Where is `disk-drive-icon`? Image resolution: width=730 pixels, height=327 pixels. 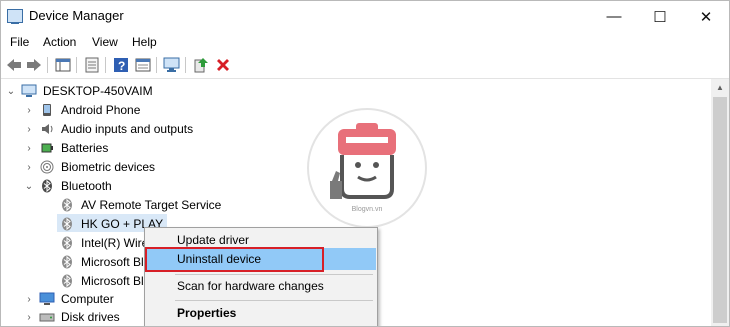 disk-drive-icon is located at coordinates (47, 317).